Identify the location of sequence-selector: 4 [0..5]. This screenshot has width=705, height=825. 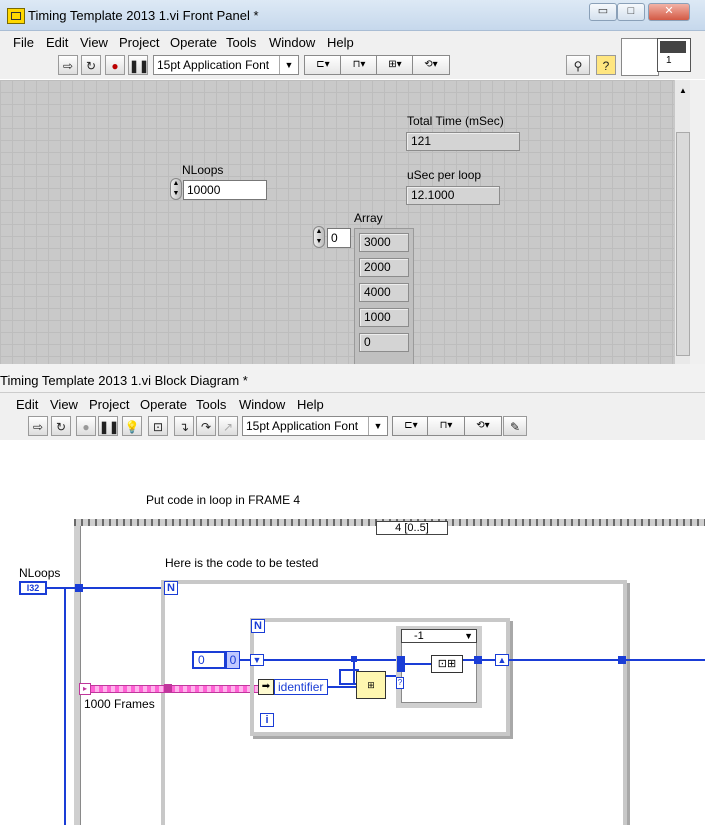
(412, 528).